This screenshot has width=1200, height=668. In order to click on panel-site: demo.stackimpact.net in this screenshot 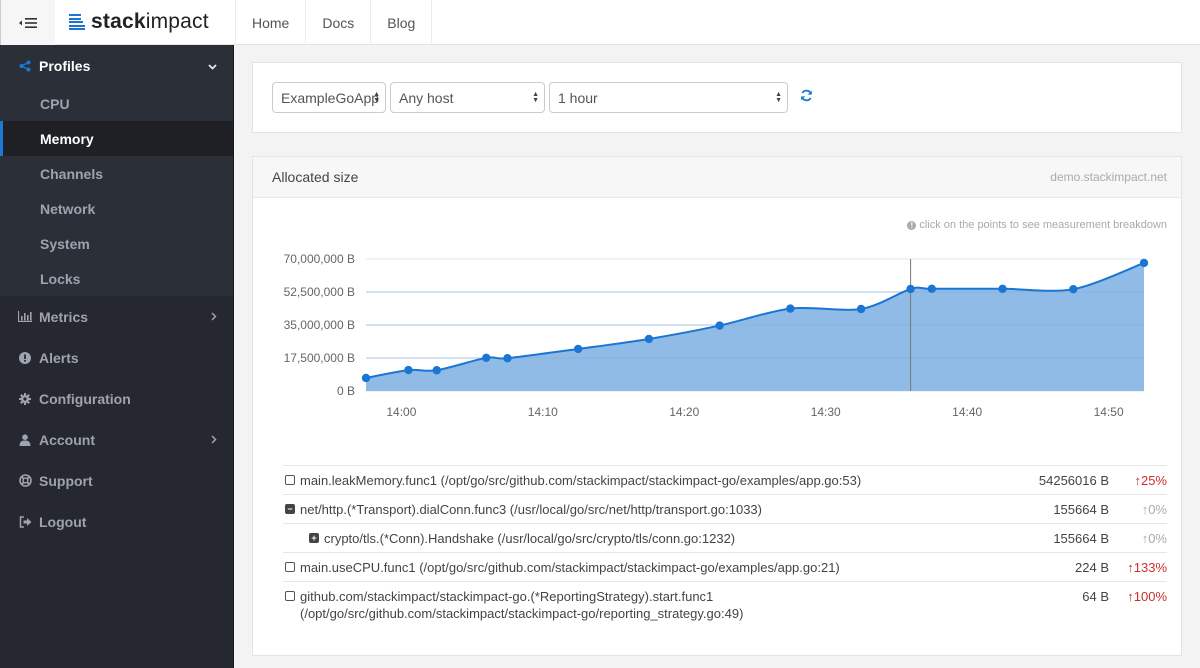, I will do `click(1108, 177)`.